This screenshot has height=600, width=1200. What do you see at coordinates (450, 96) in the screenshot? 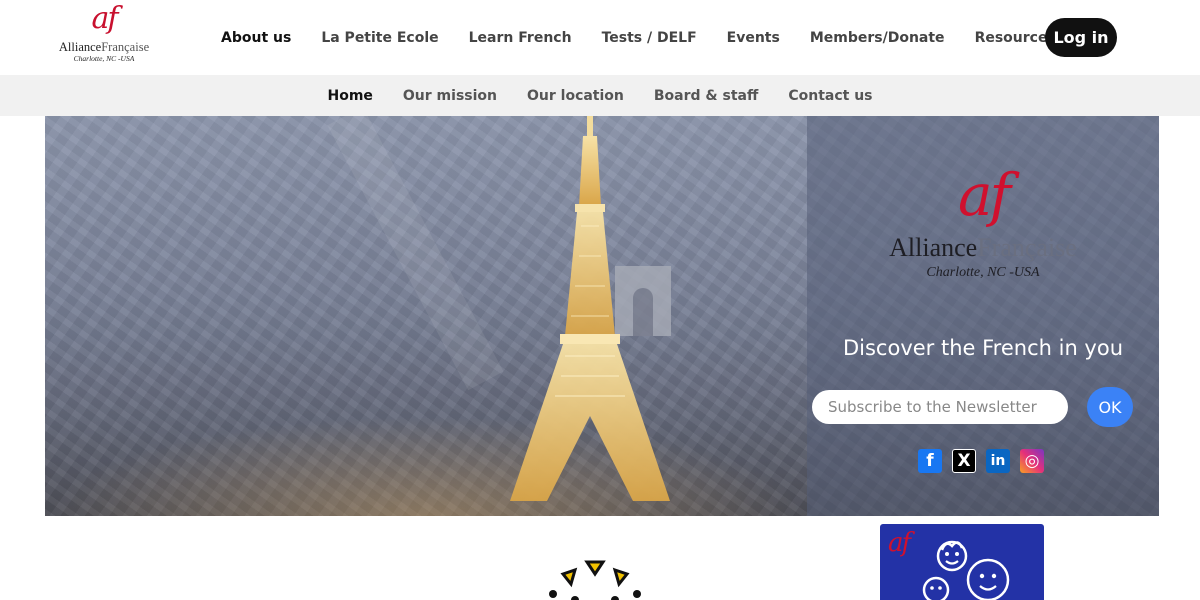
I see `subnav-our-mission: Our mission` at bounding box center [450, 96].